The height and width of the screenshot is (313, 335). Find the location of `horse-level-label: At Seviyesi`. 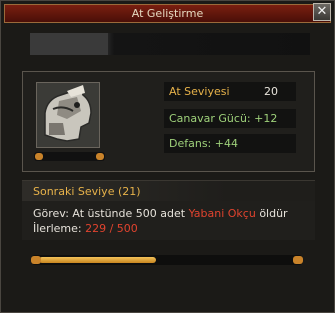

horse-level-label: At Seviyesi is located at coordinates (199, 91).